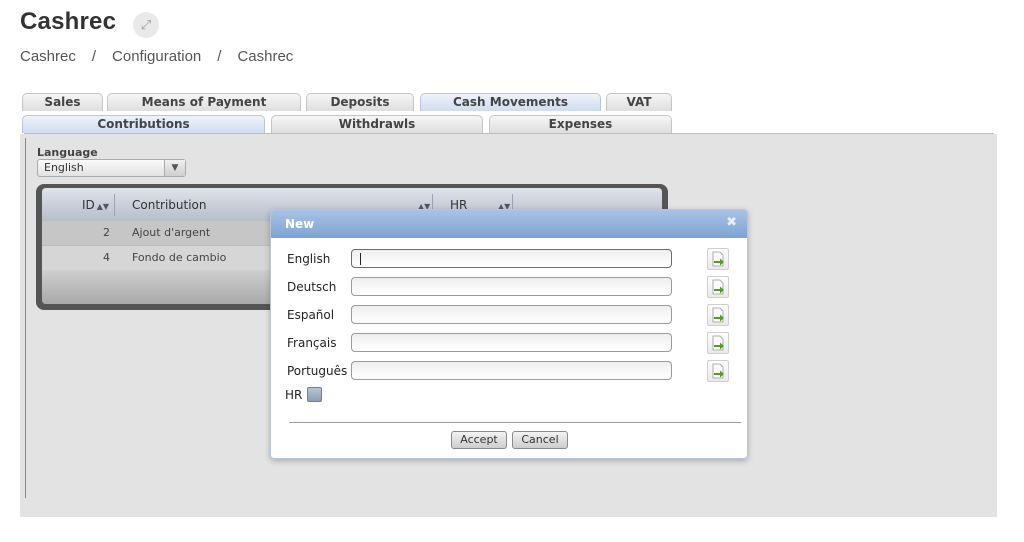  I want to click on hr-checkbox-label: HR, so click(294, 395).